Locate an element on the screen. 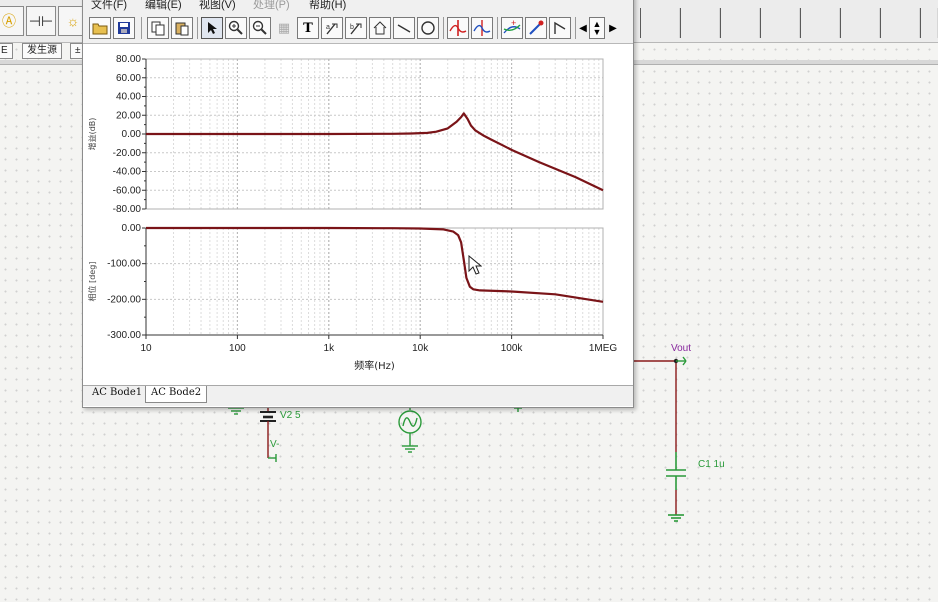 The image size is (938, 602). y-tick-label: -60.00 is located at coordinates (127, 190).